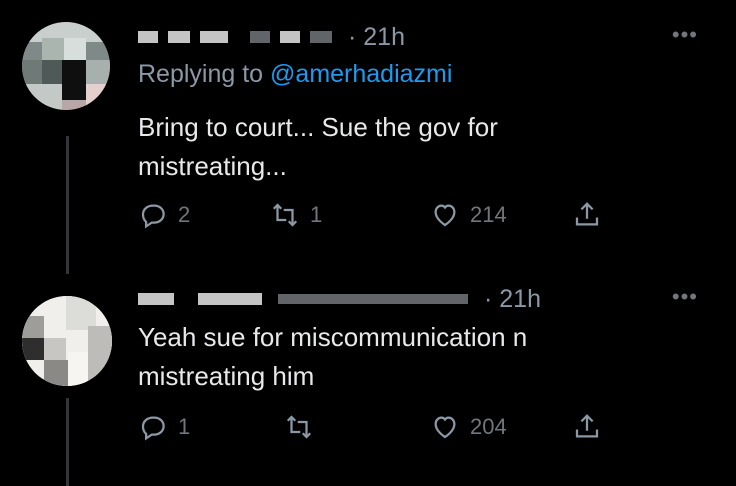 This screenshot has height=486, width=736. Describe the element at coordinates (468, 215) in the screenshot. I see `like-button: 214` at that location.